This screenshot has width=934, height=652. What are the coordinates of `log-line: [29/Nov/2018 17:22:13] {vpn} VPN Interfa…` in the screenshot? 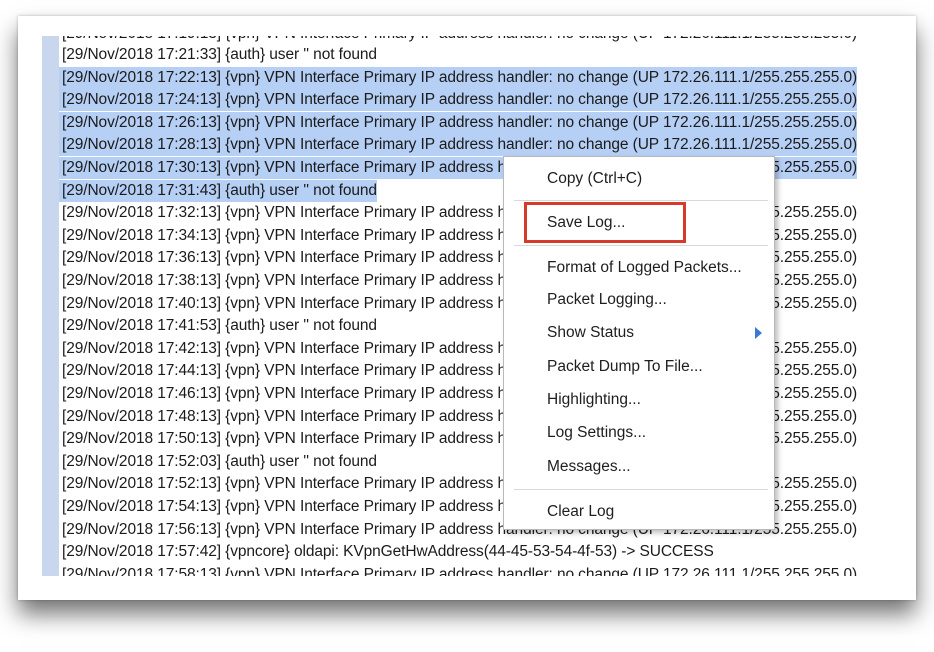 It's located at (458, 77).